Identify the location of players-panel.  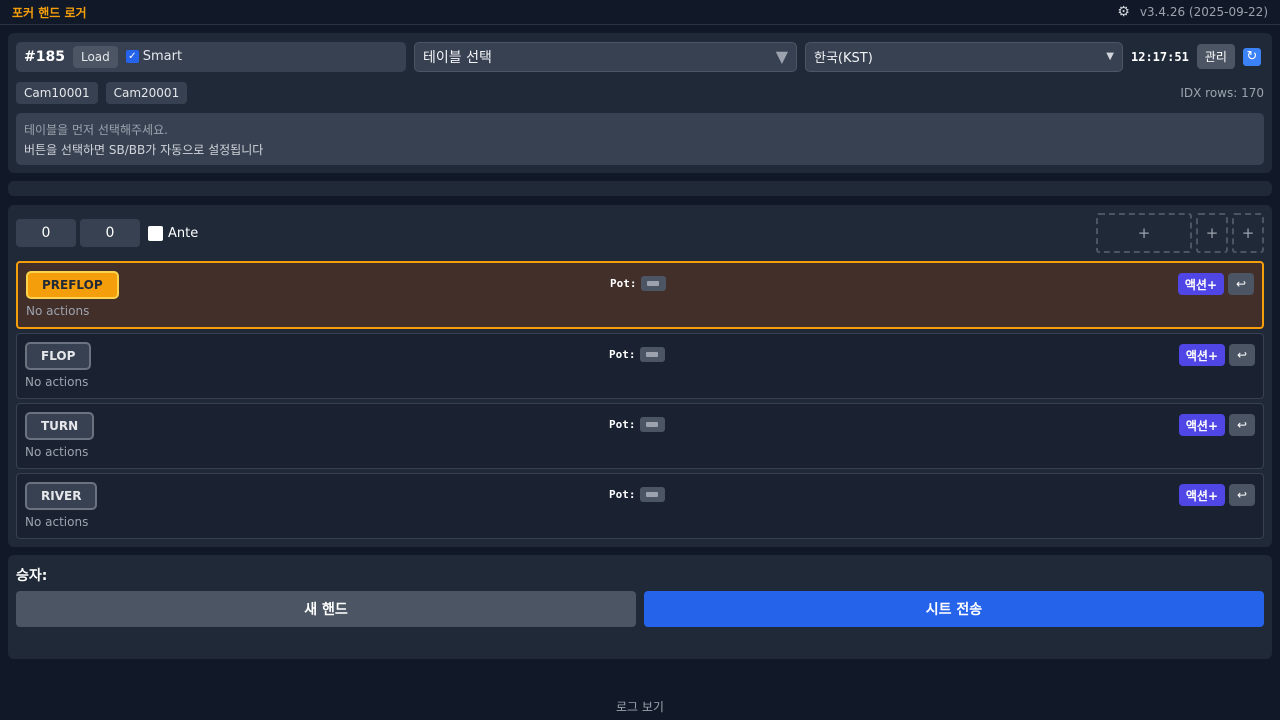
(640, 188).